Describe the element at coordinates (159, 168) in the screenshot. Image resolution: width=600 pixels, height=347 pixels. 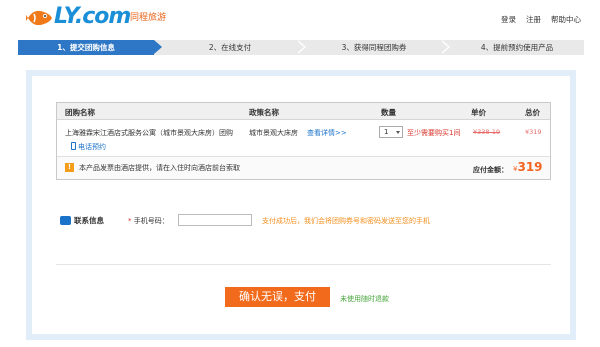
I see `invoice-note: 本产品发票由酒店提供，请在入住时向酒店前台索取` at that location.